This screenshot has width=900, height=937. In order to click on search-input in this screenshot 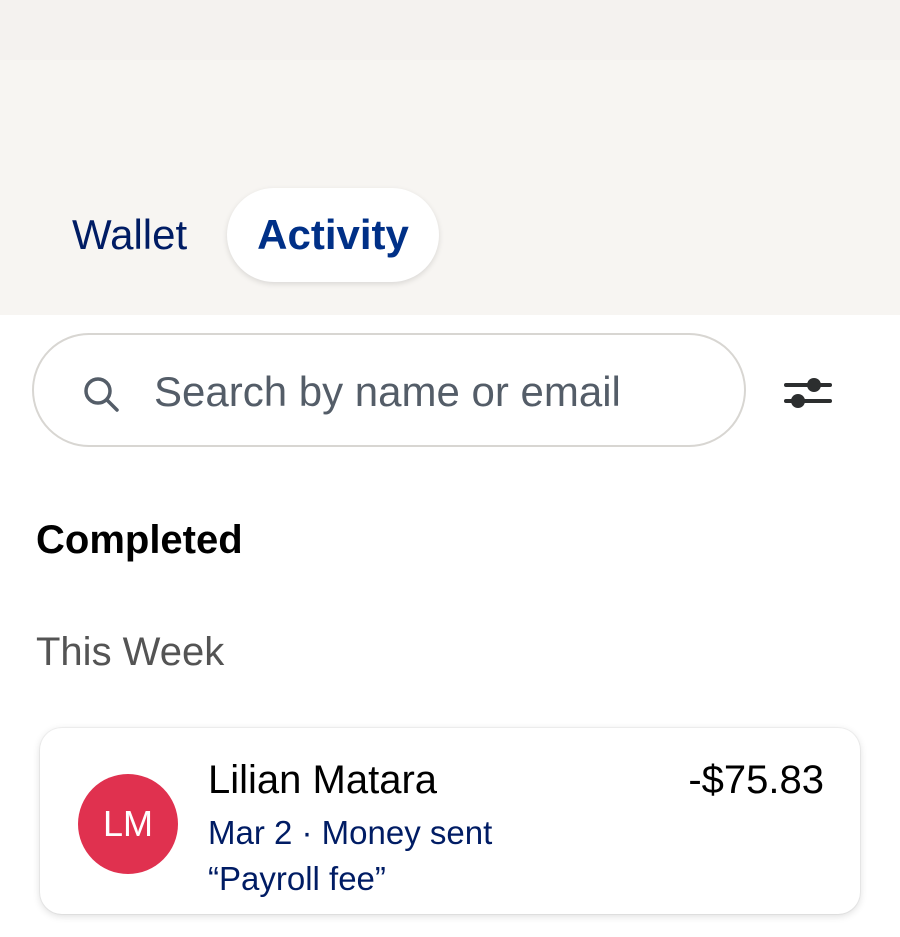, I will do `click(439, 392)`.